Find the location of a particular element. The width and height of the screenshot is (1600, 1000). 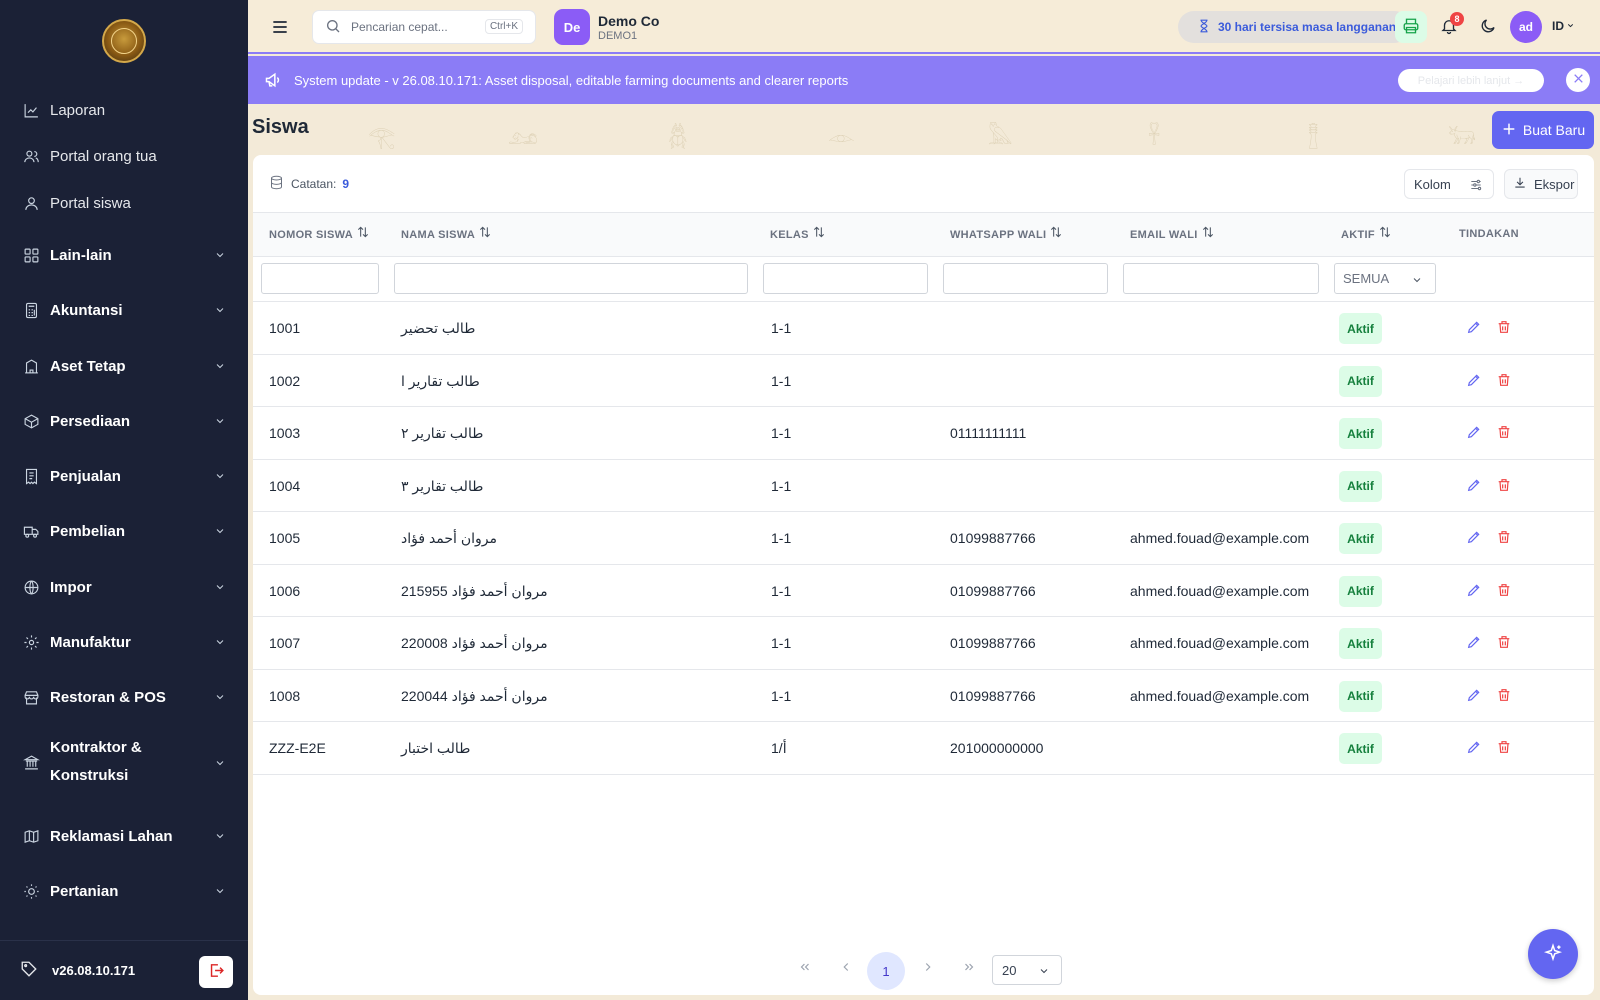

column-header-class: KELAS is located at coordinates (798, 234).